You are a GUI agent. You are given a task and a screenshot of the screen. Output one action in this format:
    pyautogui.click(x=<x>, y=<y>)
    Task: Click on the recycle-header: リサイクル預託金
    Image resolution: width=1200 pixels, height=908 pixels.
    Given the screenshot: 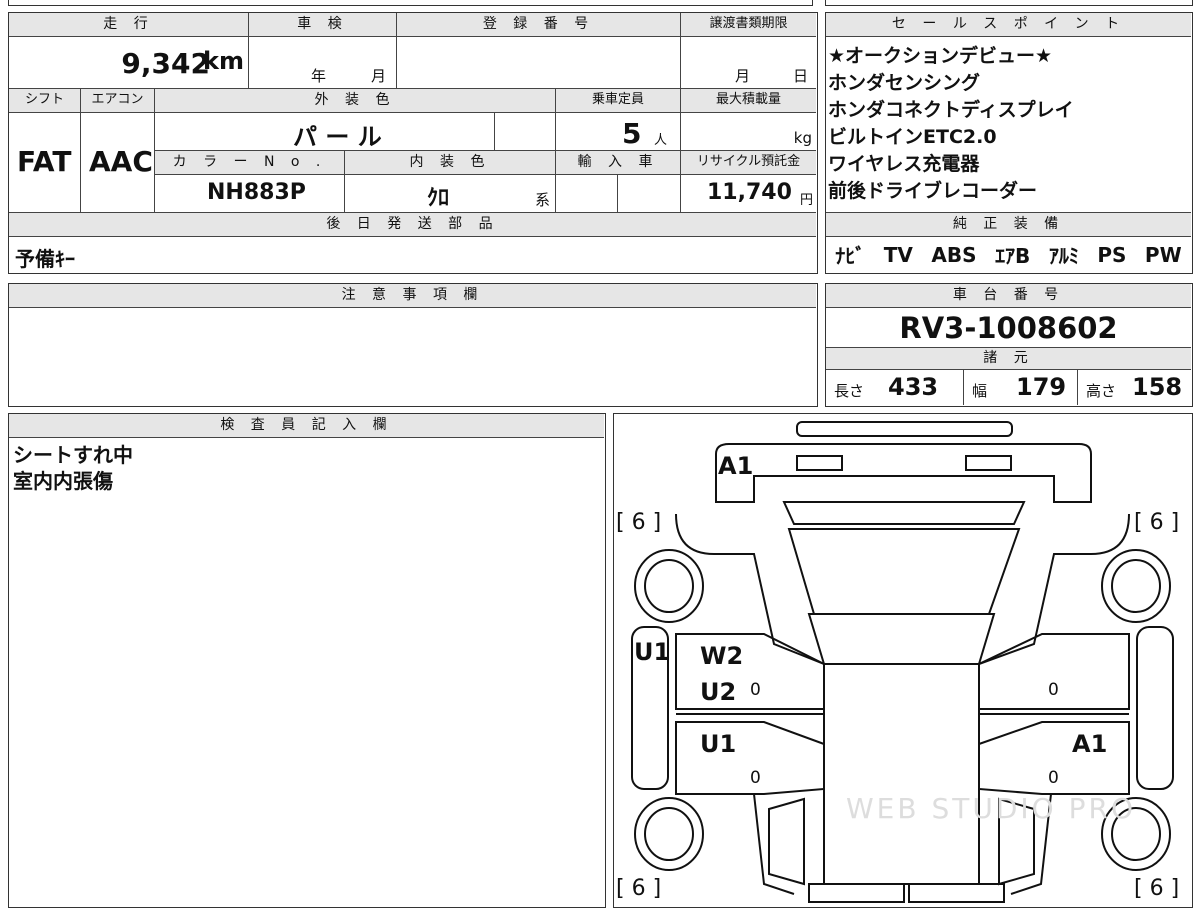 What is the action you would take?
    pyautogui.click(x=748, y=163)
    